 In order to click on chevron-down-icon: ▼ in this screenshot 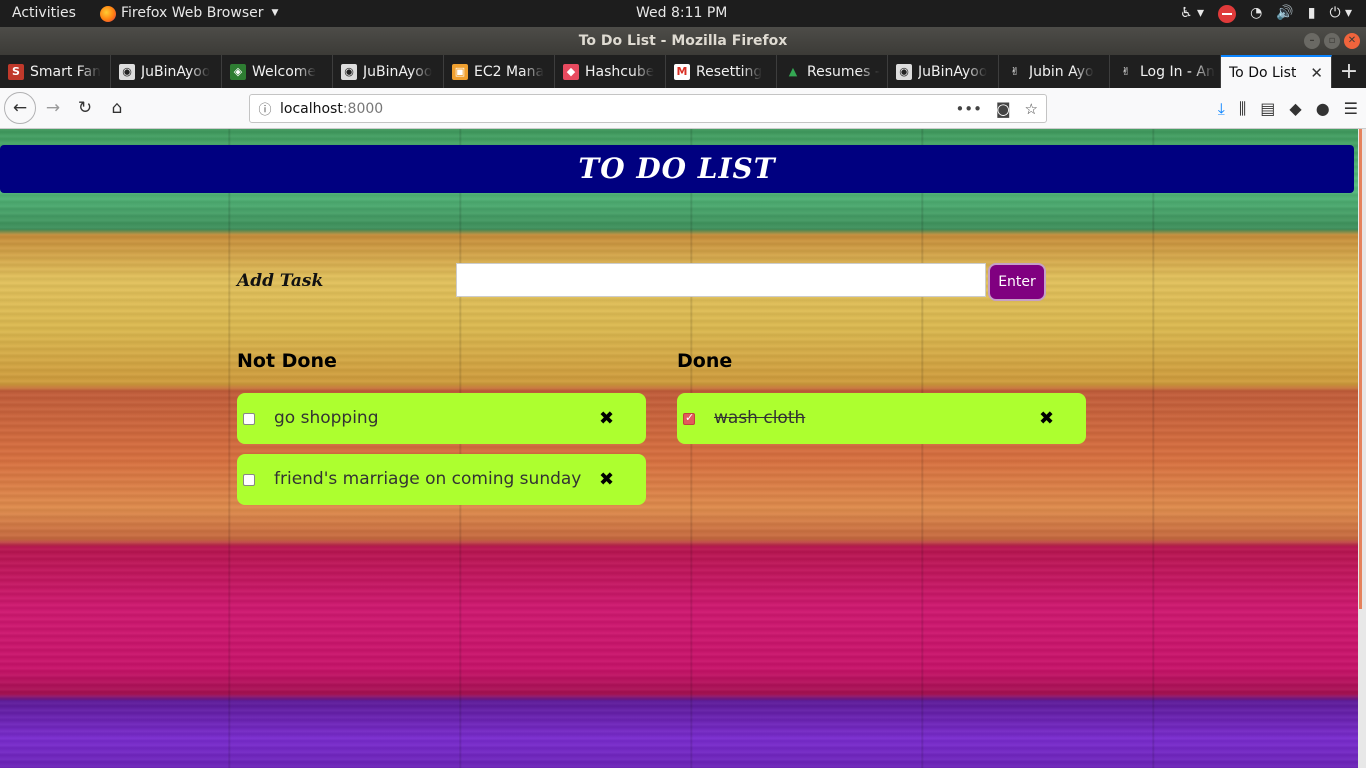, I will do `click(275, 13)`.